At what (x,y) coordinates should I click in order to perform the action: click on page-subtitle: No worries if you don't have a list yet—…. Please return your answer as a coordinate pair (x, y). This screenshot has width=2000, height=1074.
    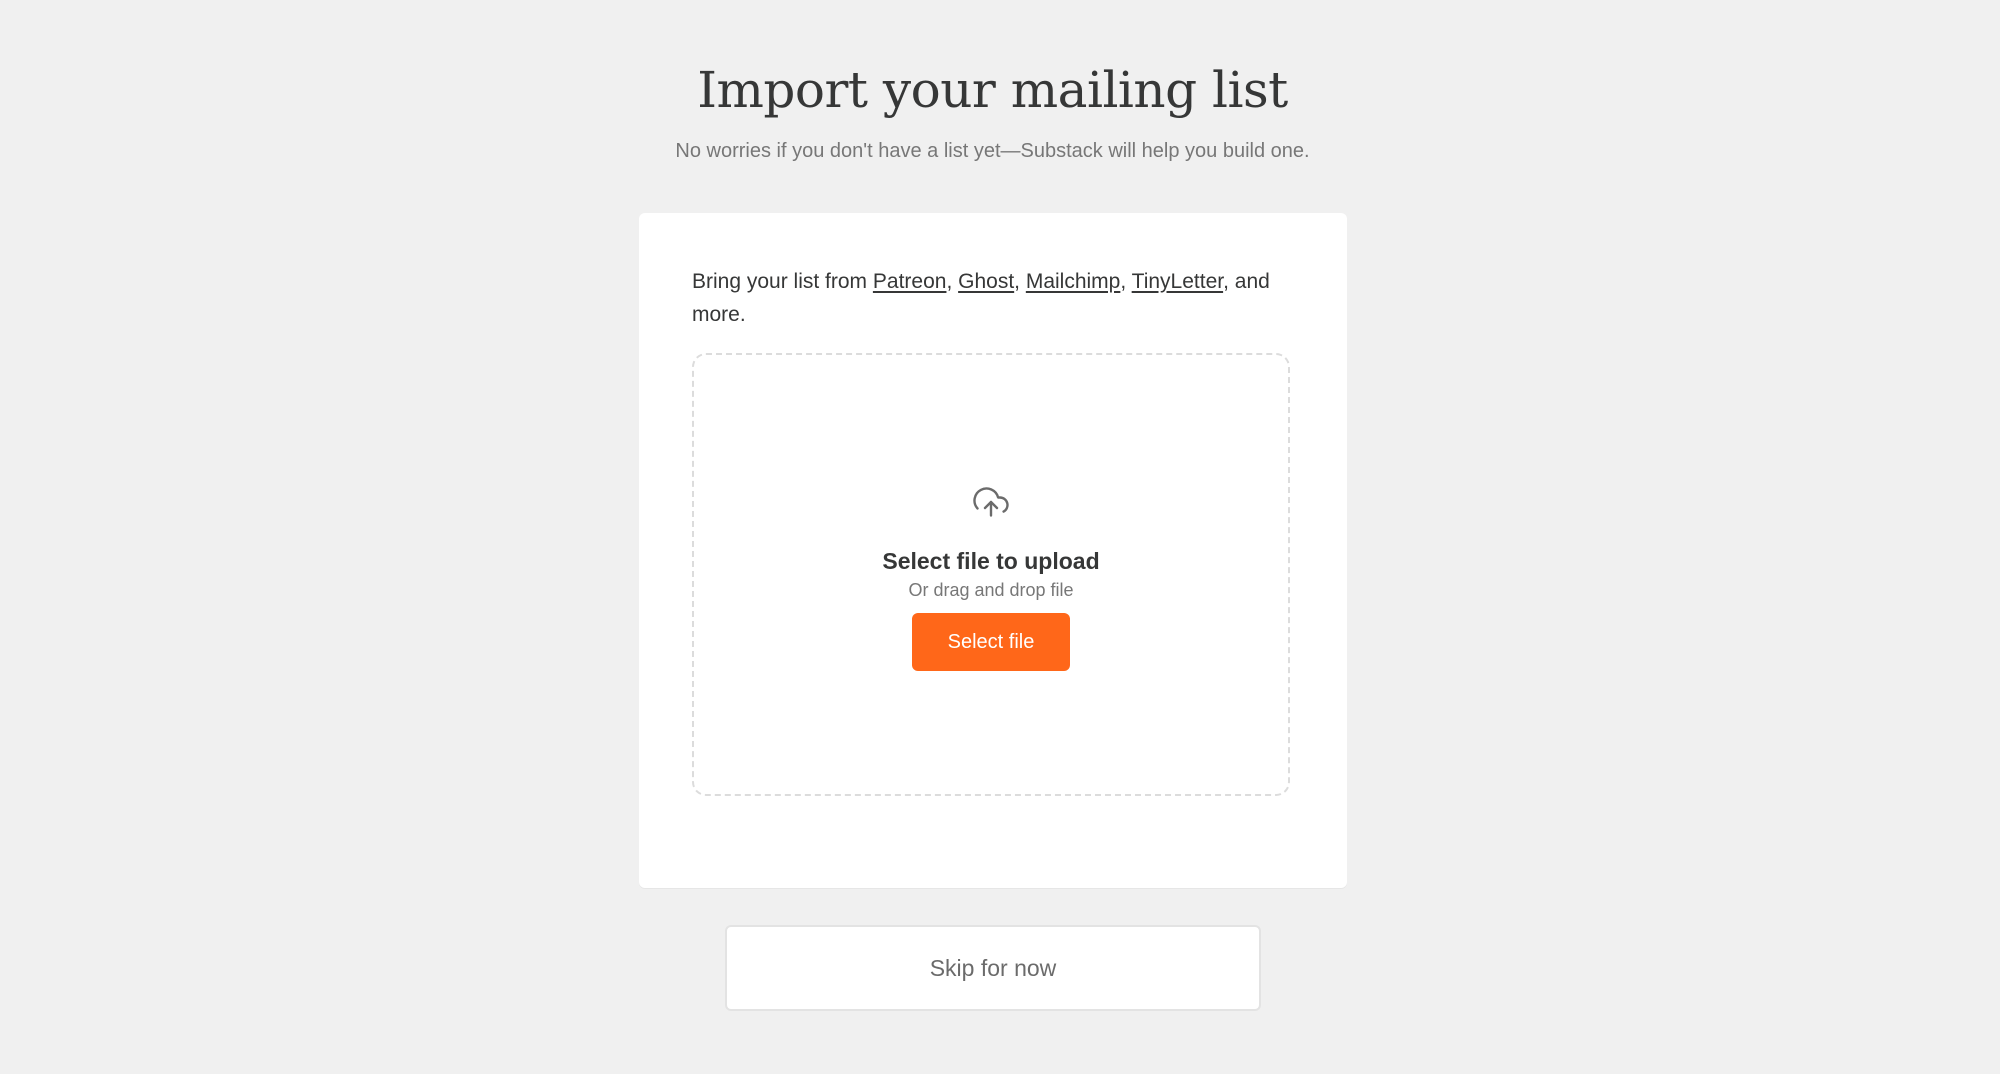
    Looking at the image, I should click on (992, 151).